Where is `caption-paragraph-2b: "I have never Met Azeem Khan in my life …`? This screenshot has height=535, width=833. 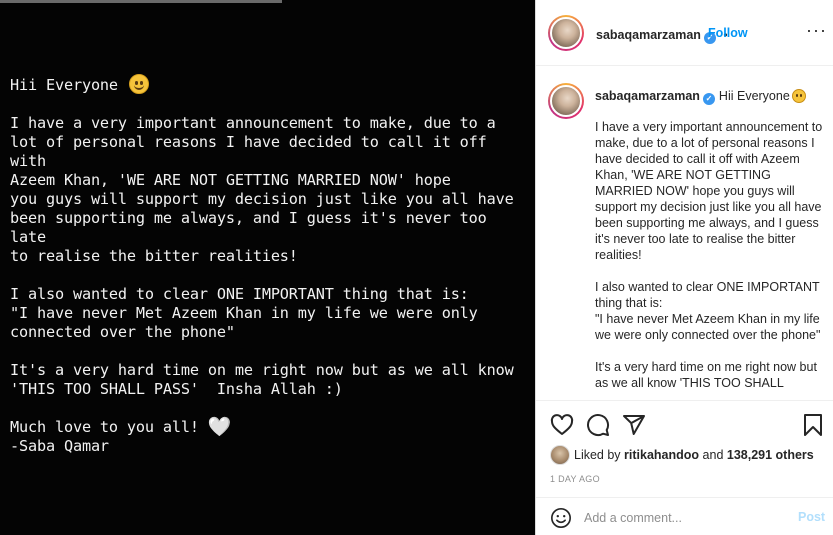
caption-paragraph-2b: "I have never Met Azeem Khan in my life … is located at coordinates (708, 327).